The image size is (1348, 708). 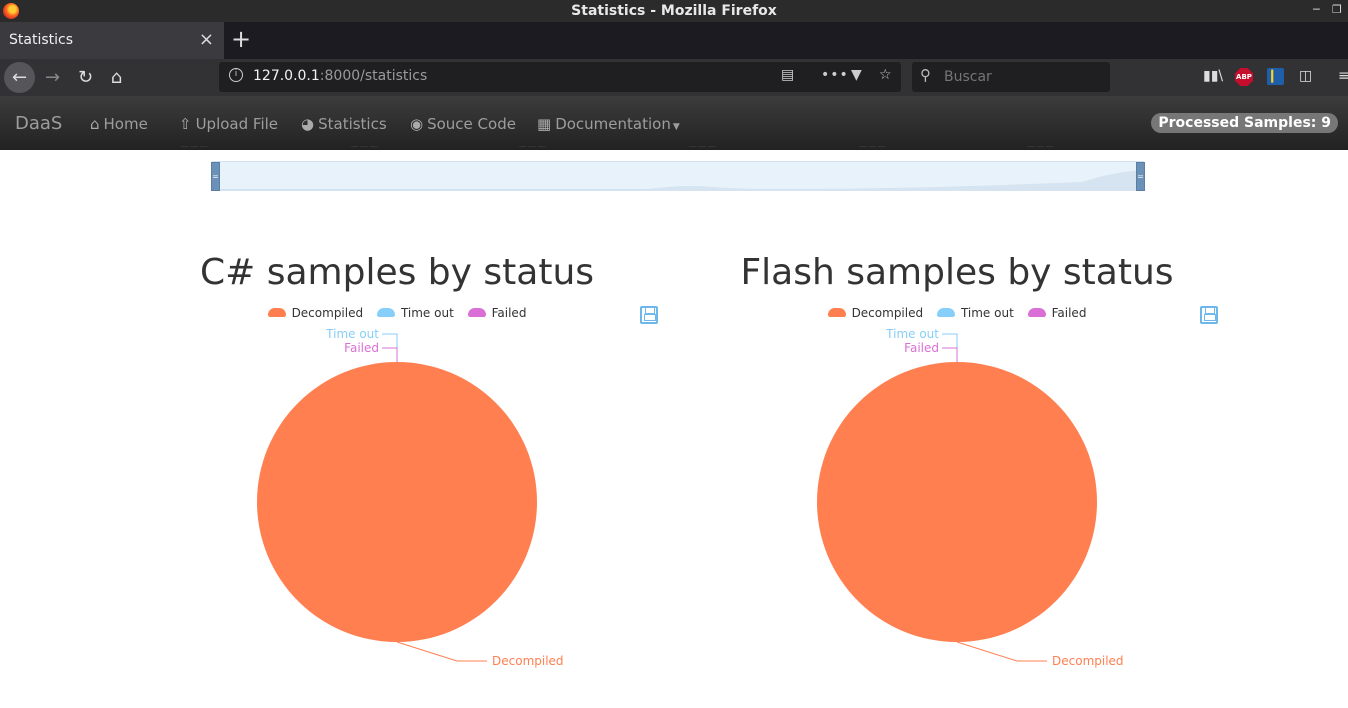 I want to click on forward-button: →, so click(x=52, y=77).